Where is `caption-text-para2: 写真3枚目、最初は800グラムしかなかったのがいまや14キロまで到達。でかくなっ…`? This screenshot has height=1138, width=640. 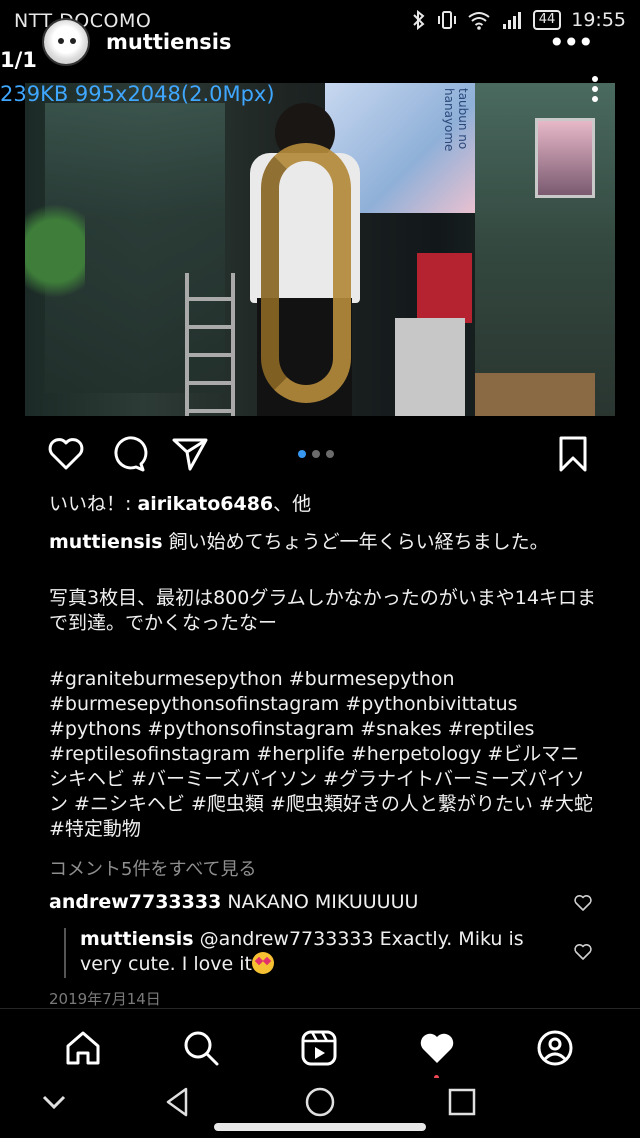 caption-text-para2: 写真3枚目、最初は800グラムしかなかったのがいまや14キロまで到達。でかくなっ… is located at coordinates (322, 610).